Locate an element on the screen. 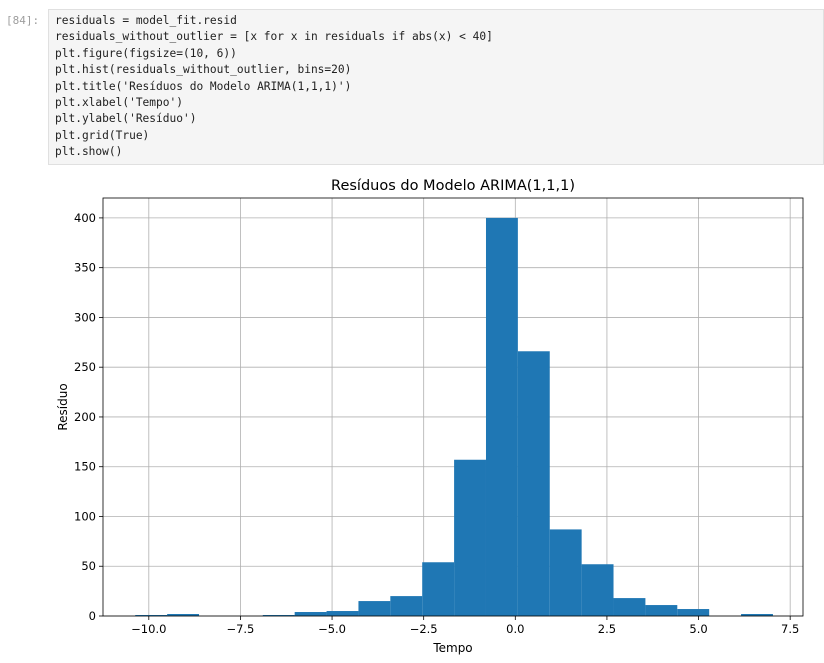 Image resolution: width=824 pixels, height=663 pixels. y-tick-label: 200 is located at coordinates (85, 417).